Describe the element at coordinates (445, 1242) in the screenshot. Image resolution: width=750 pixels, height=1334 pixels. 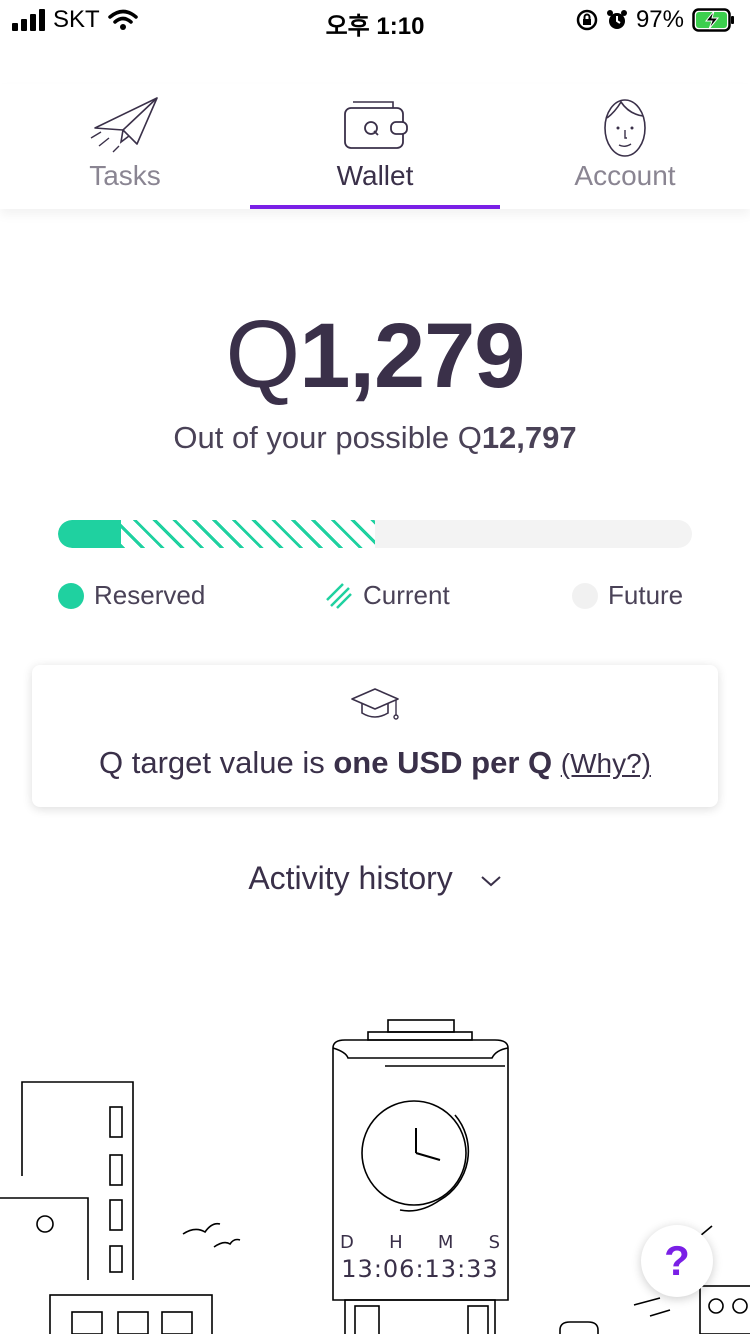
I see `countdown-label-m: M` at that location.